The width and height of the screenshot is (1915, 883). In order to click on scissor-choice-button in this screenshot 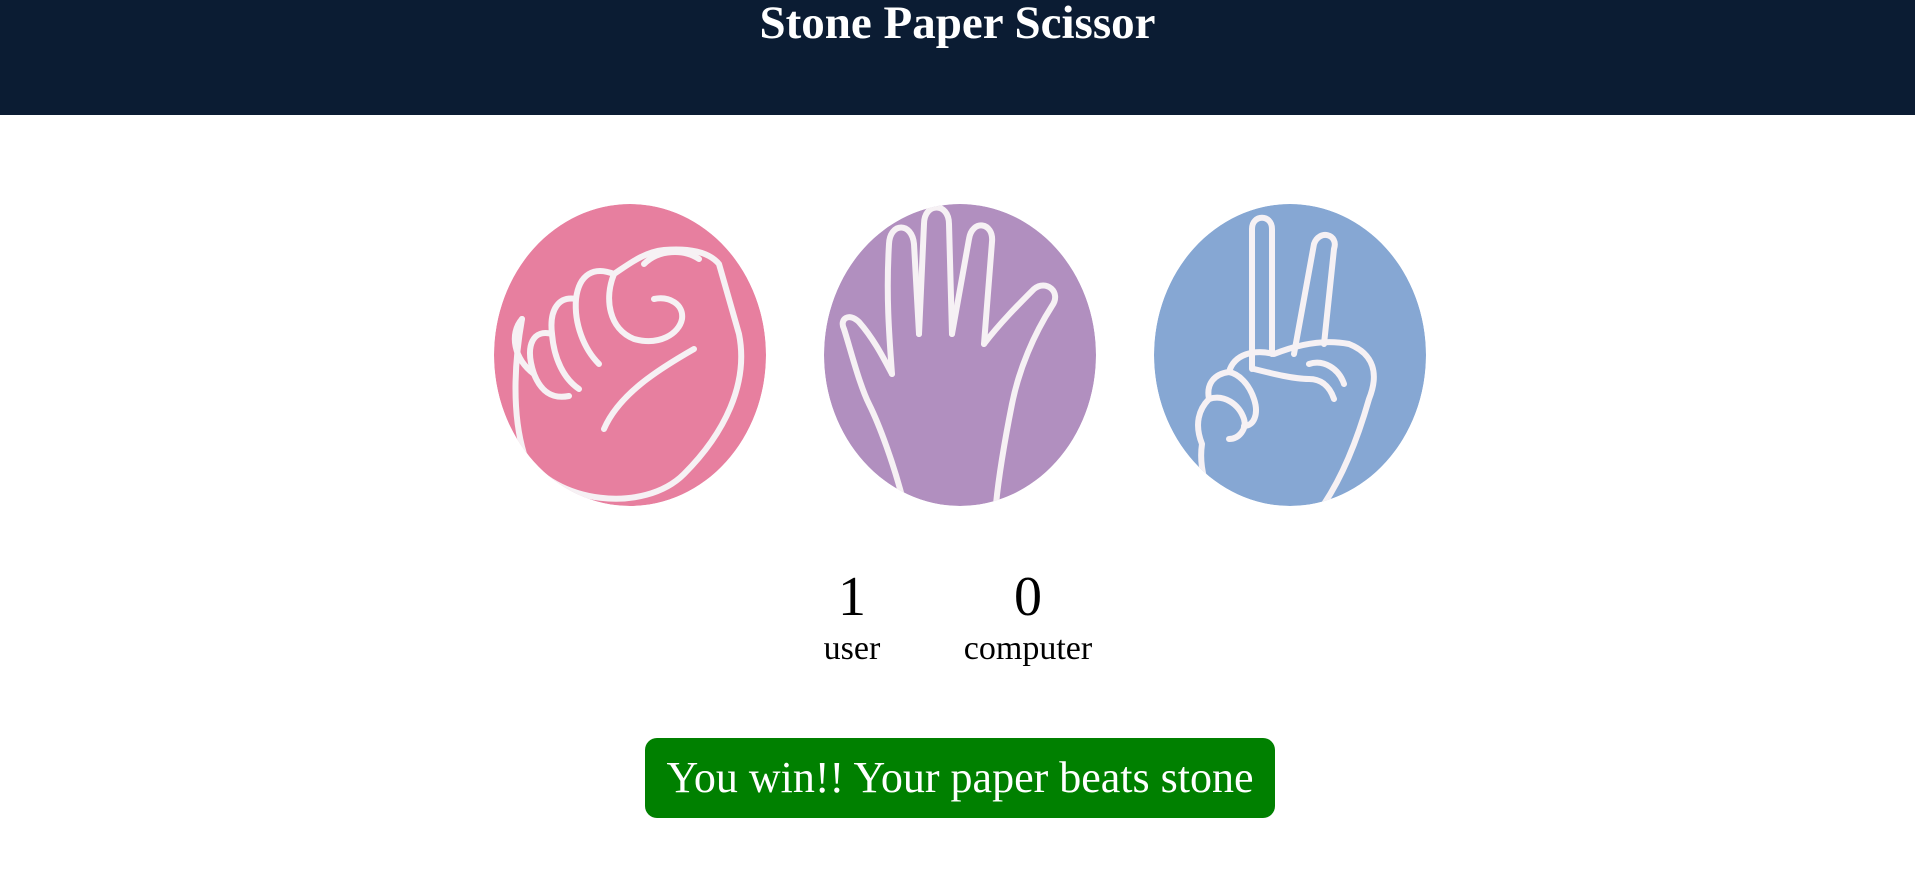, I will do `click(1290, 355)`.